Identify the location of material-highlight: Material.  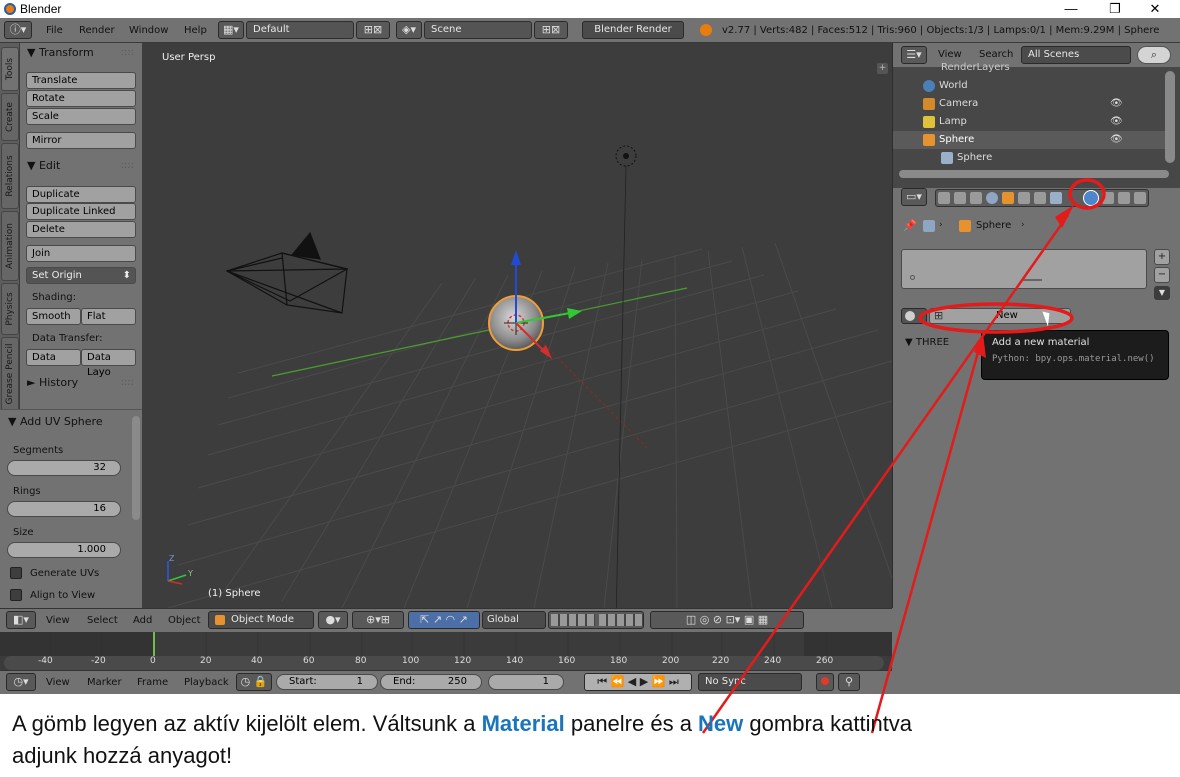
(523, 723).